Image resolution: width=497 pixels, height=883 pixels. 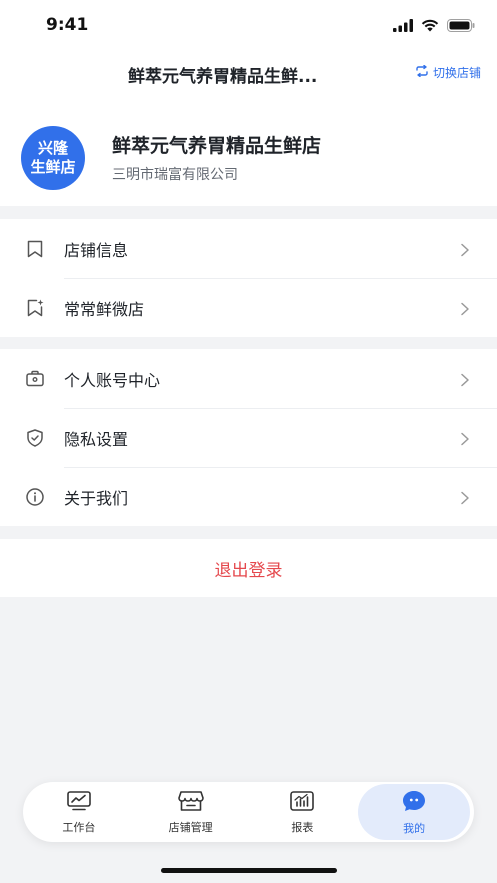 I want to click on bar-chart-icon, so click(x=302, y=802).